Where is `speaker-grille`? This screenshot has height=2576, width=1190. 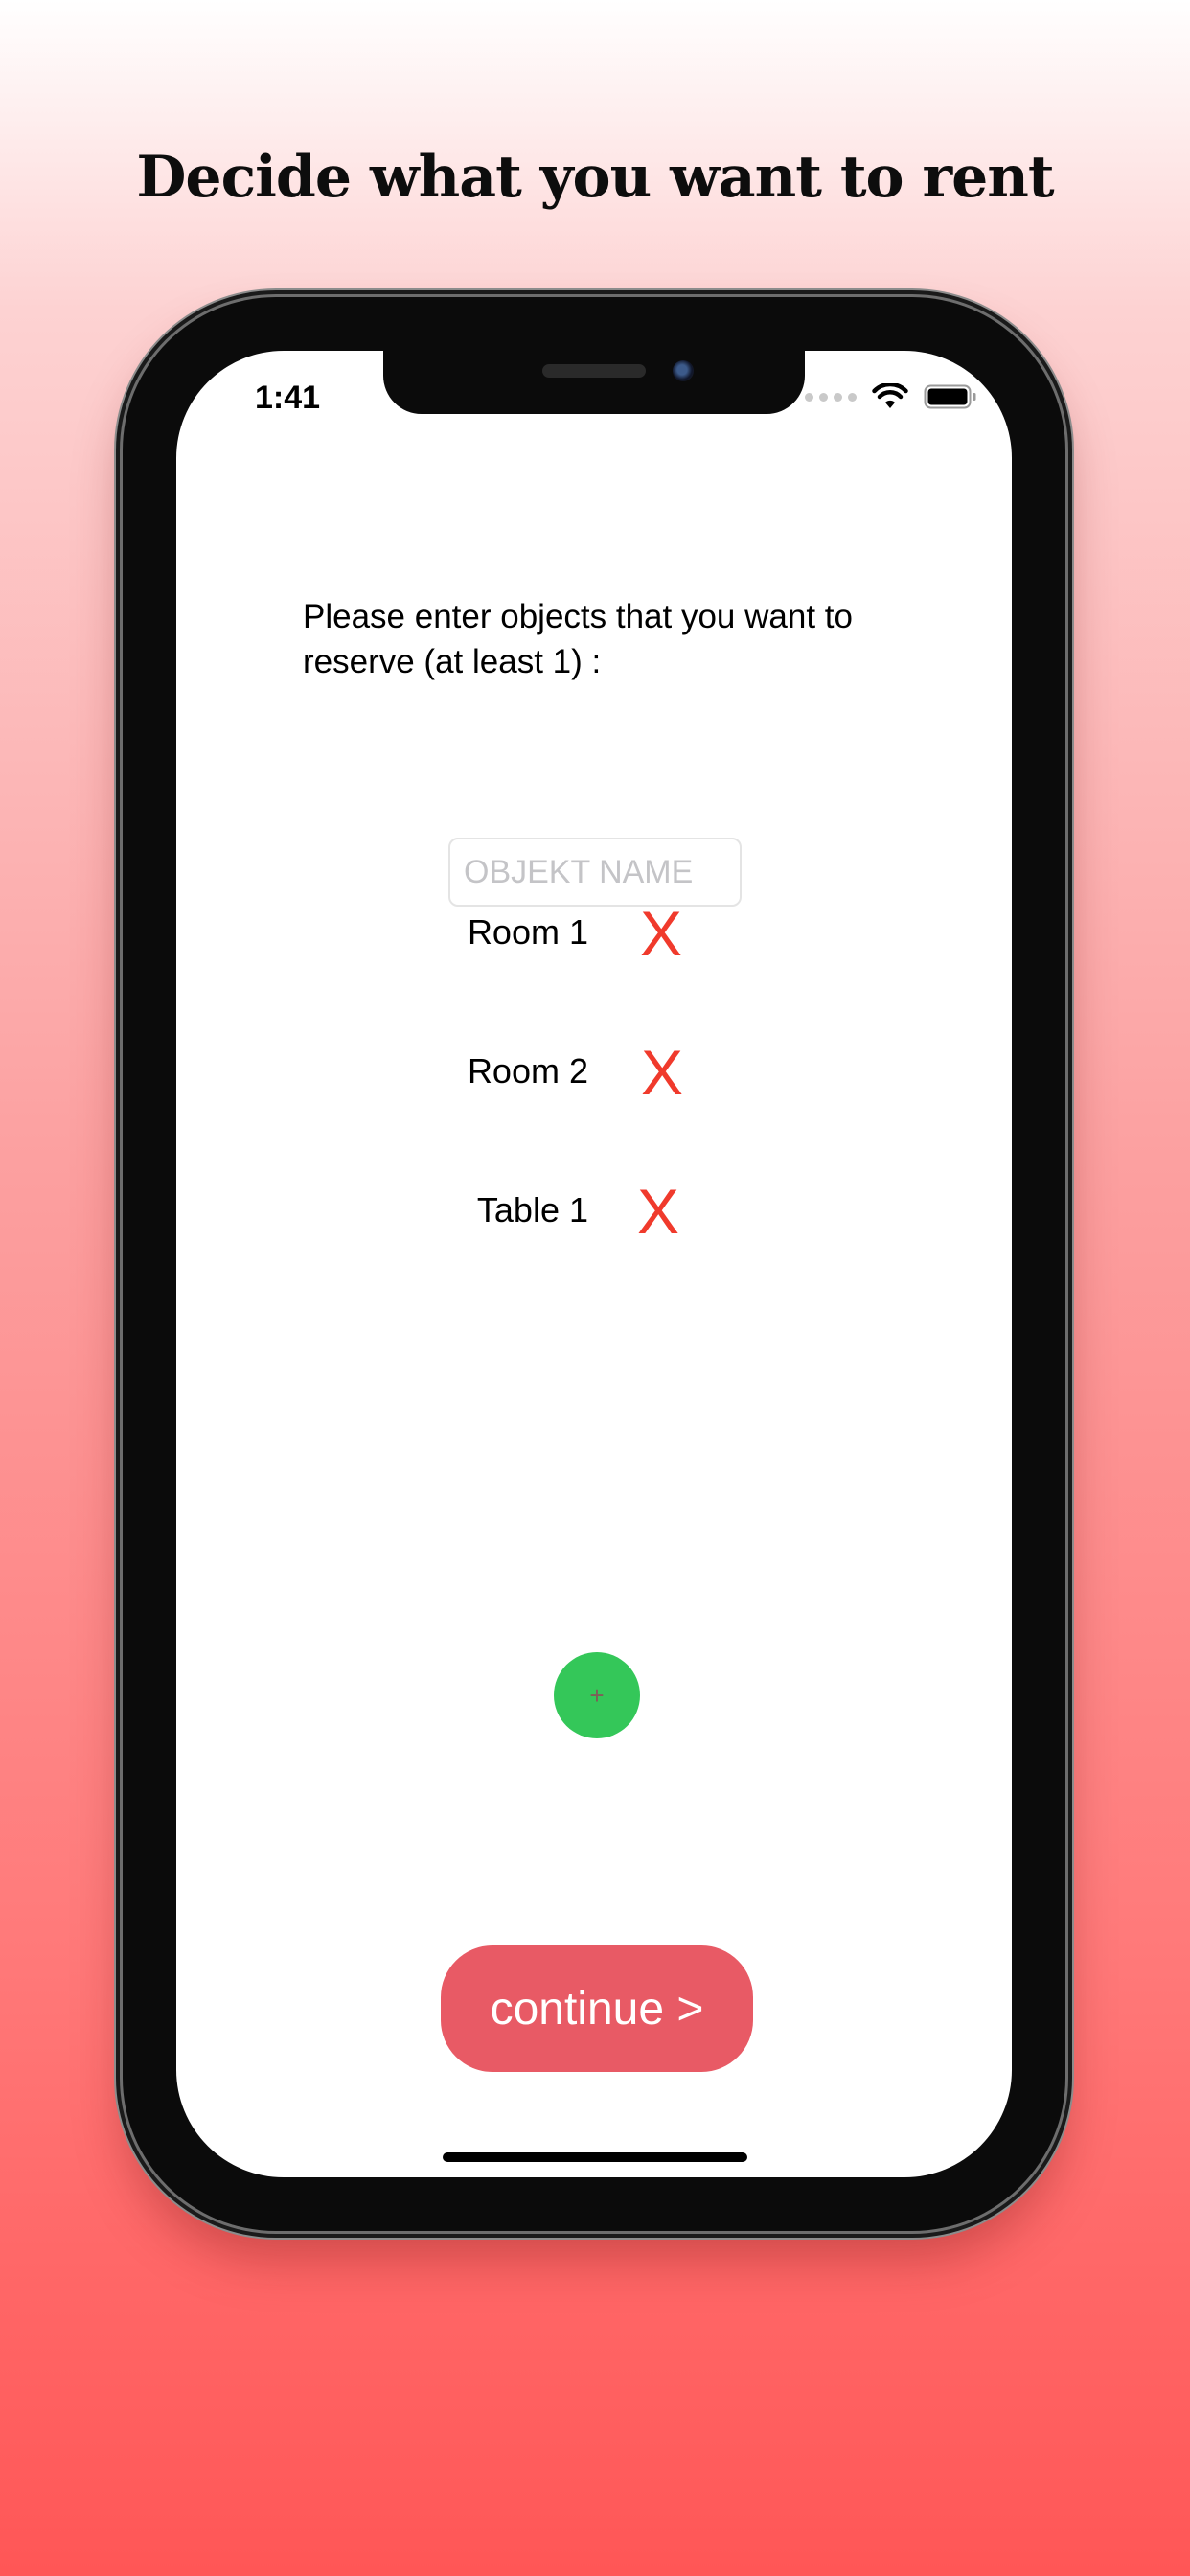
speaker-grille is located at coordinates (594, 371).